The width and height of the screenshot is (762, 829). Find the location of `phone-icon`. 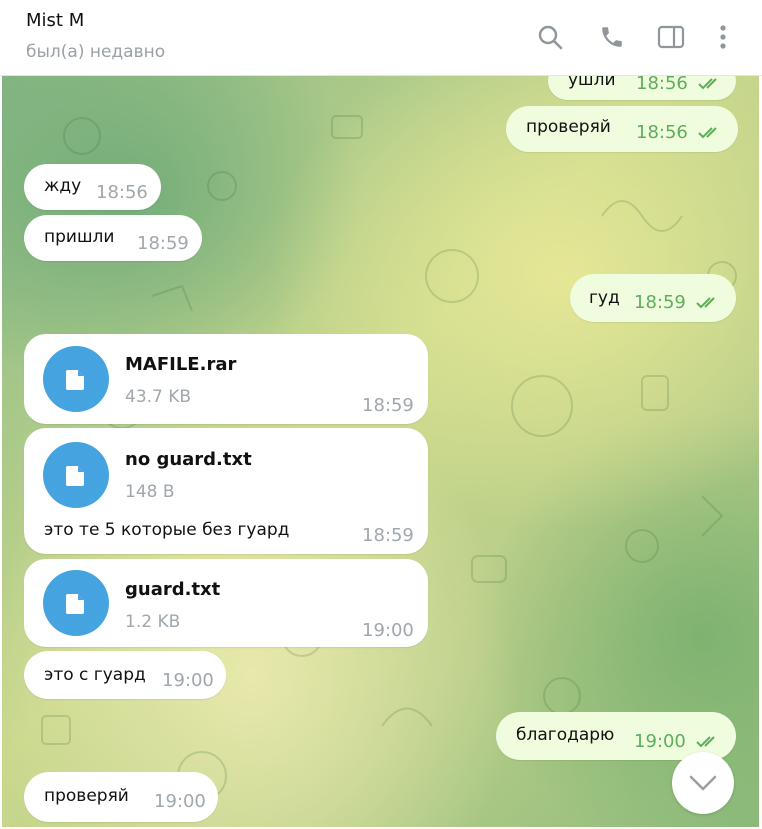

phone-icon is located at coordinates (612, 37).